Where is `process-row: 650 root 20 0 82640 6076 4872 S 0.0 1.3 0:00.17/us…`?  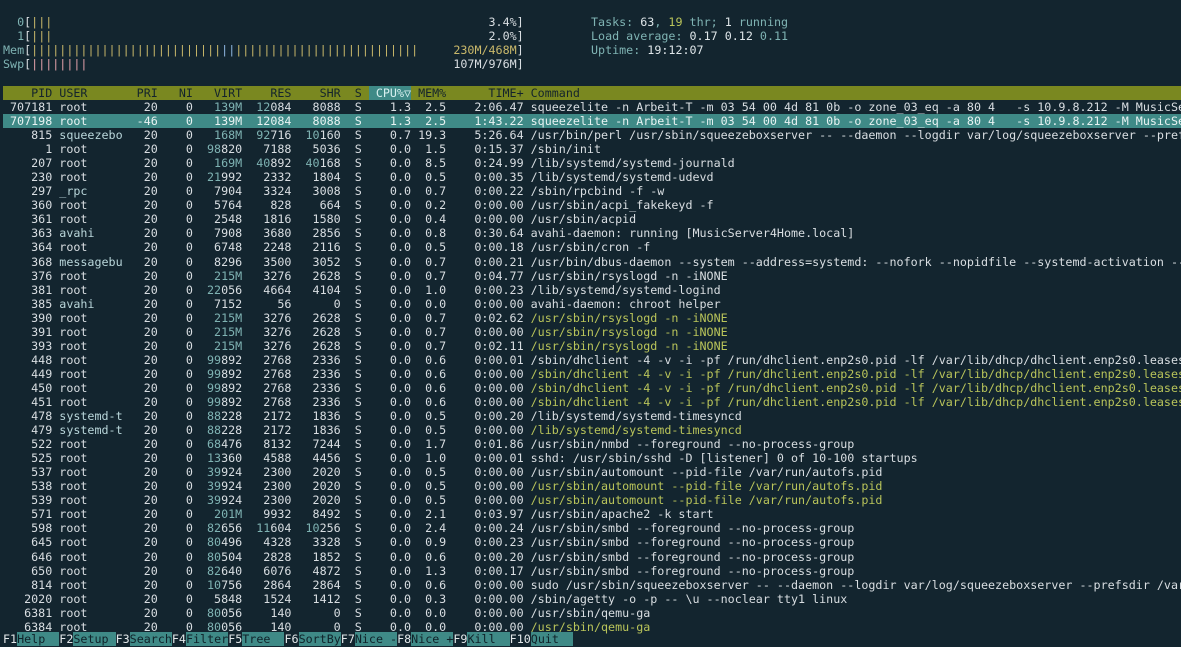
process-row: 650 root 20 0 82640 6076 4872 S 0.0 1.3 0:00.17/us… is located at coordinates (592, 571).